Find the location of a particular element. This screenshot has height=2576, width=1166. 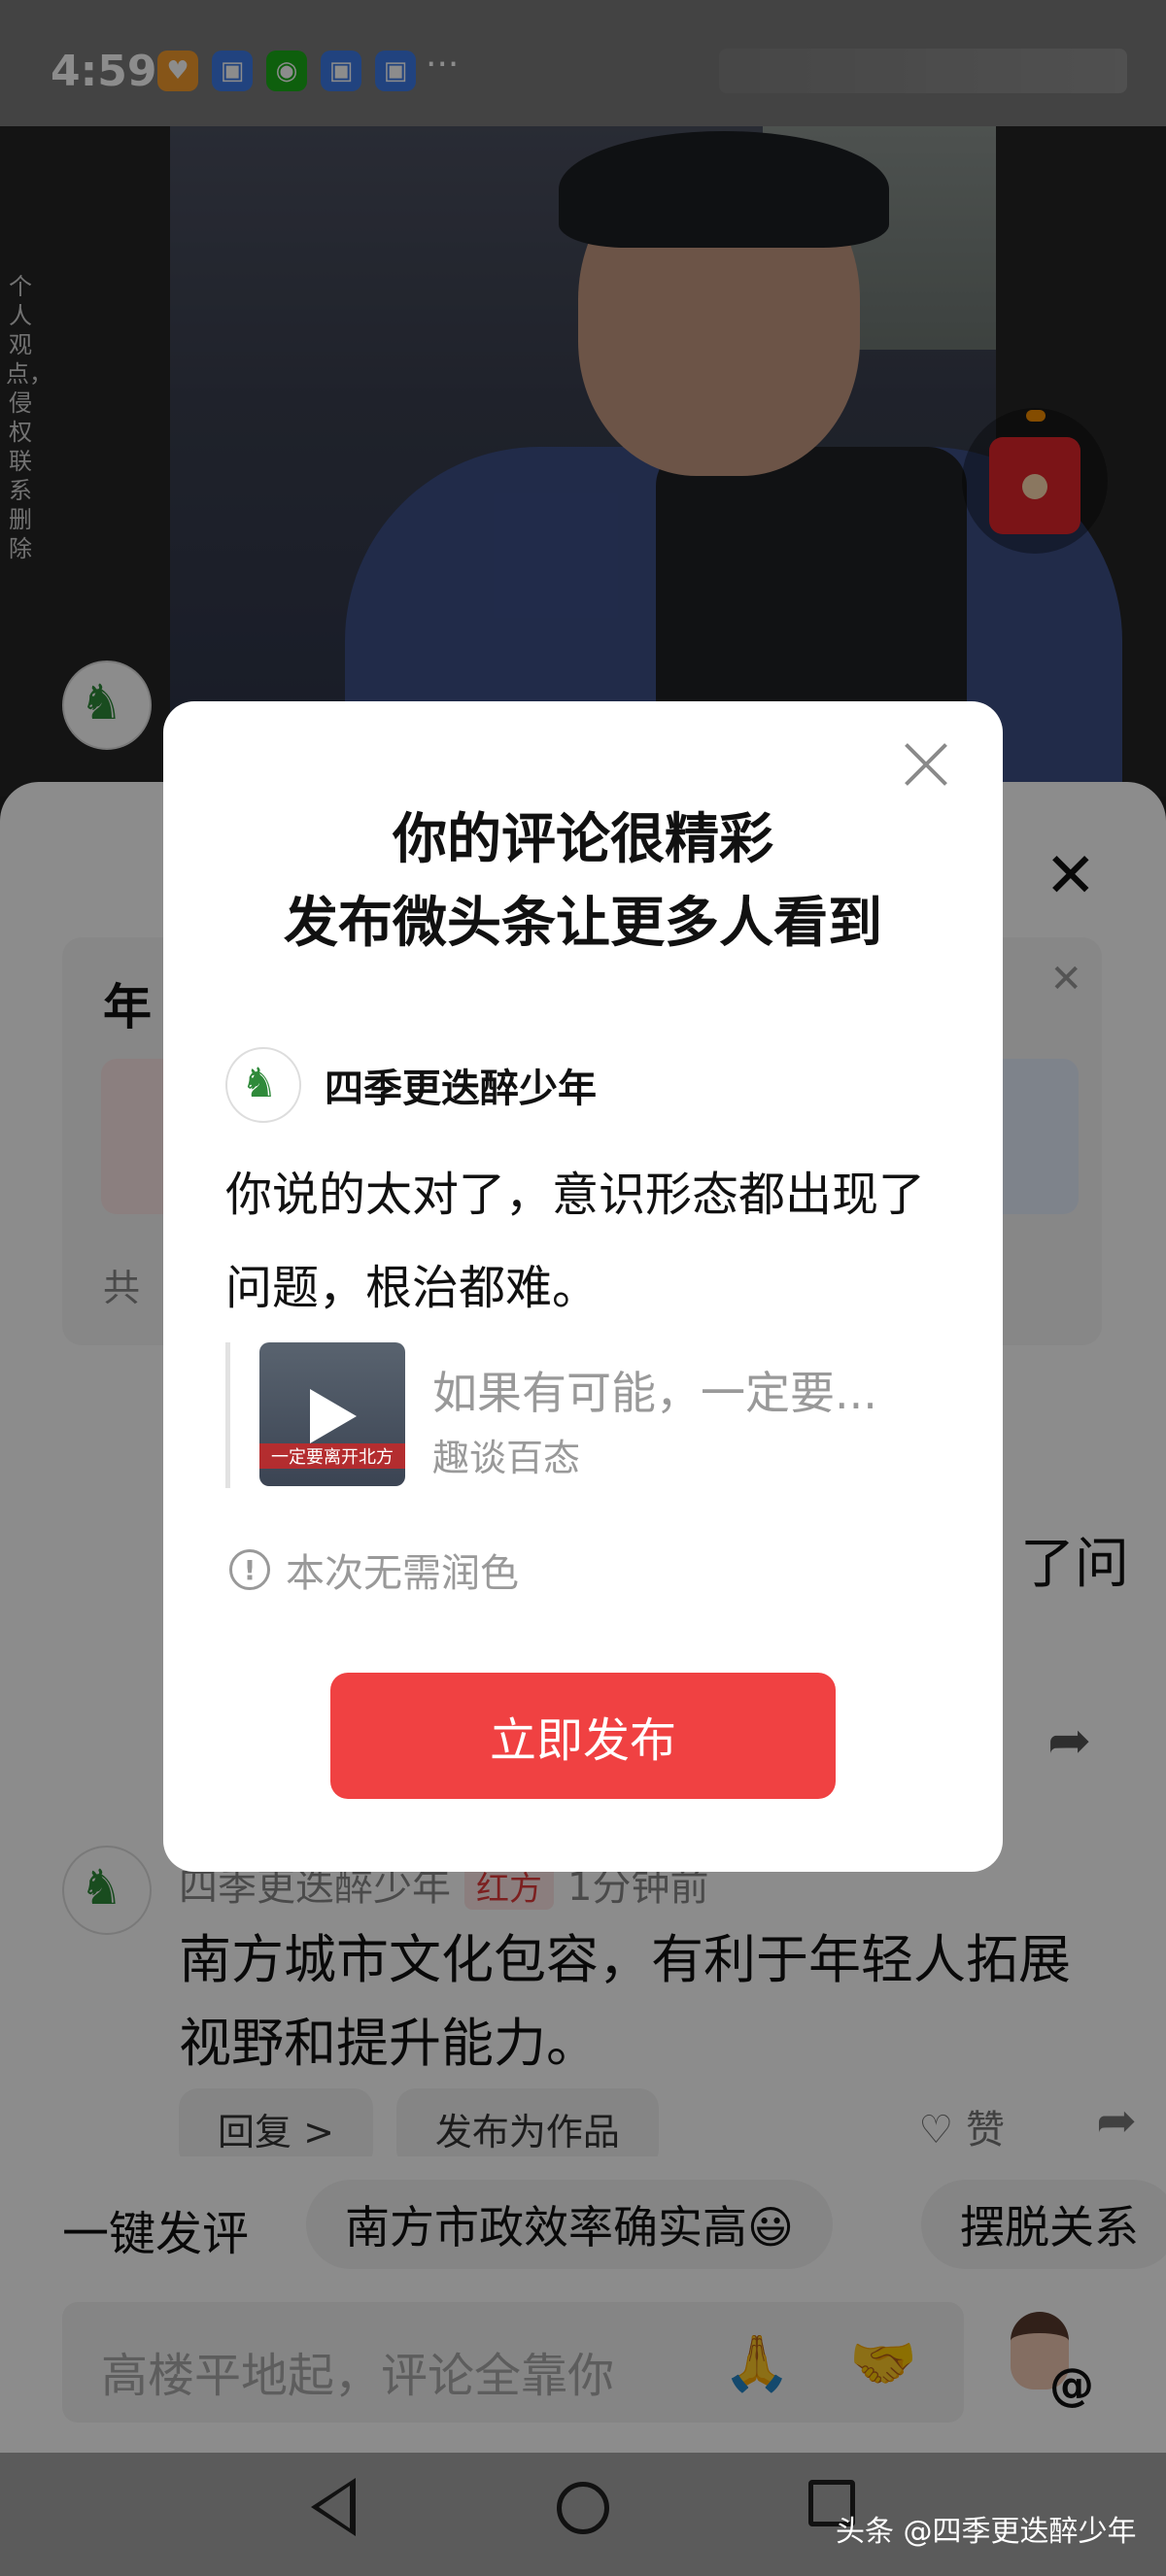

home-icon is located at coordinates (583, 2508).